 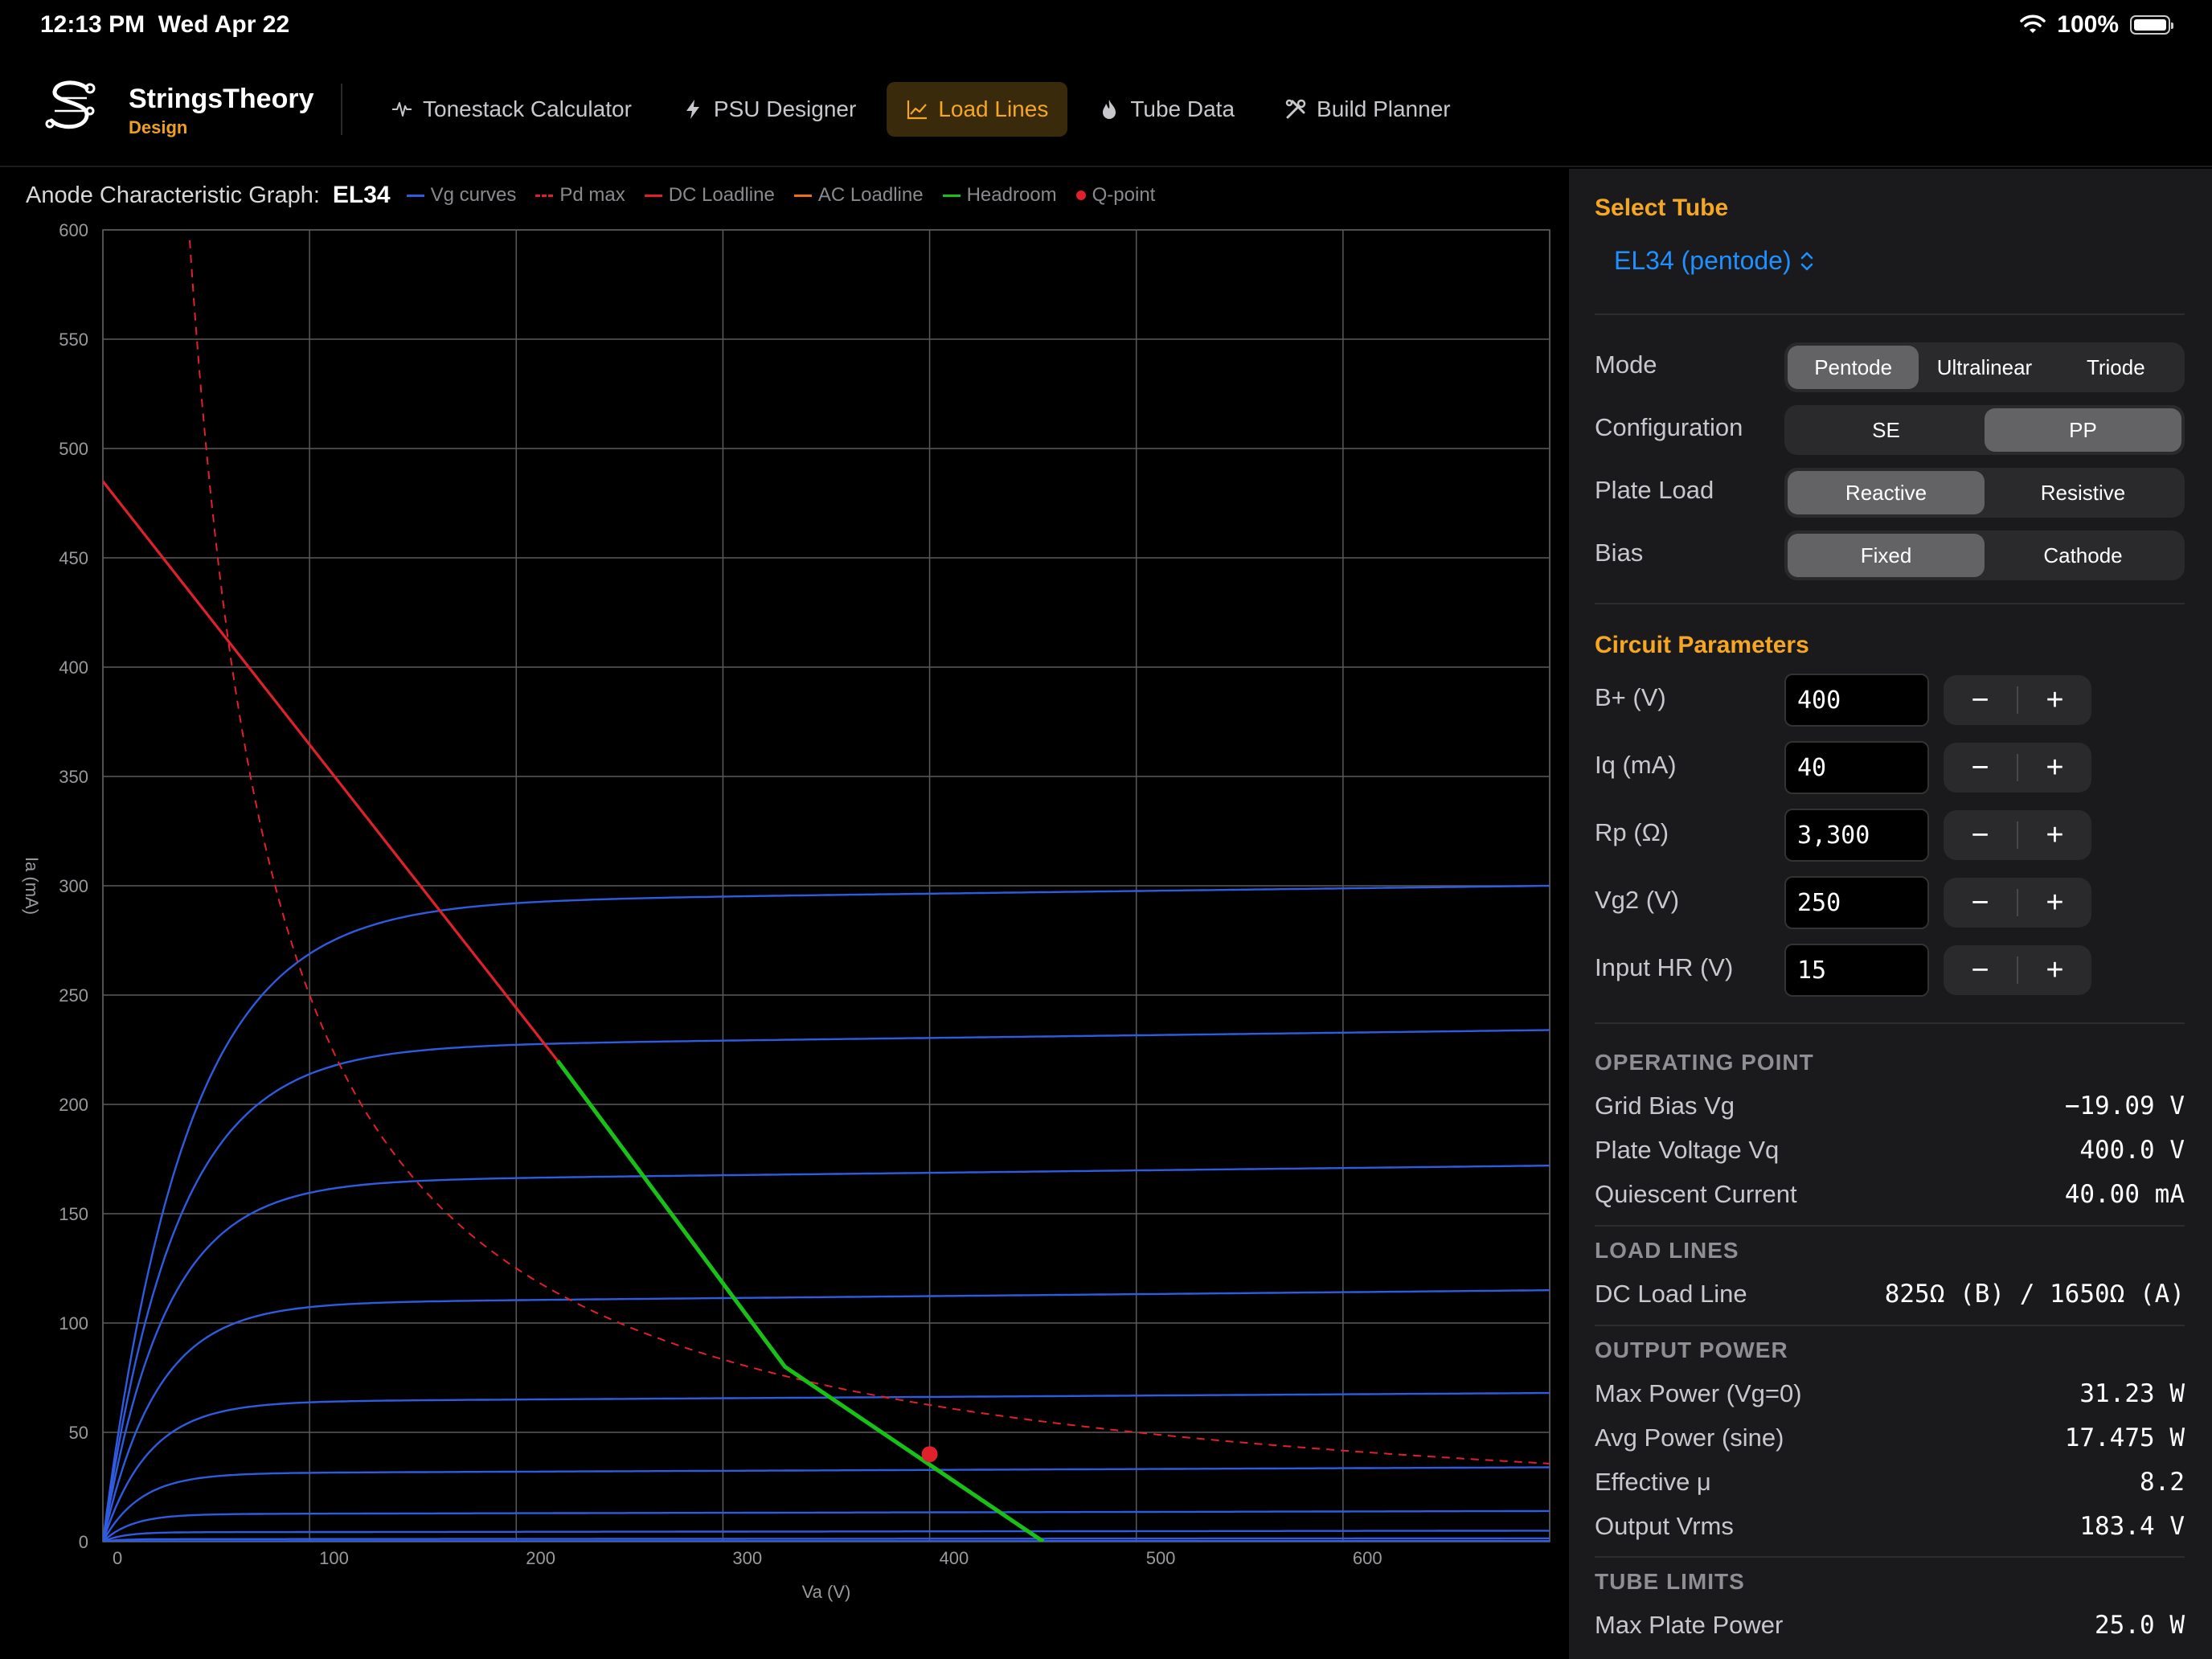 What do you see at coordinates (1980, 700) in the screenshot?
I see `bplus-decrement-button: −` at bounding box center [1980, 700].